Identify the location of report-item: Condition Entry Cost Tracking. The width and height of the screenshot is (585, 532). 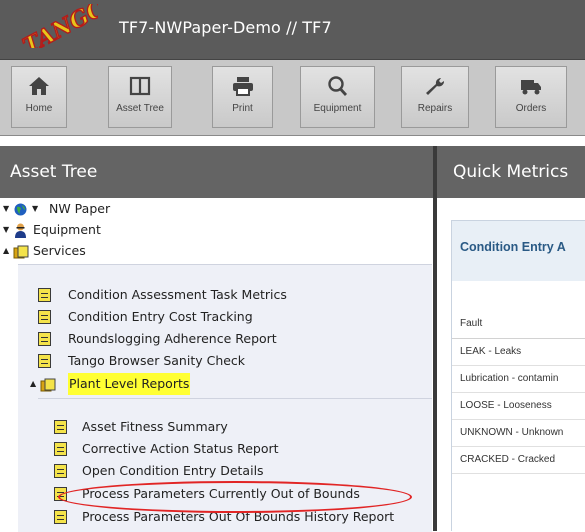
(233, 317).